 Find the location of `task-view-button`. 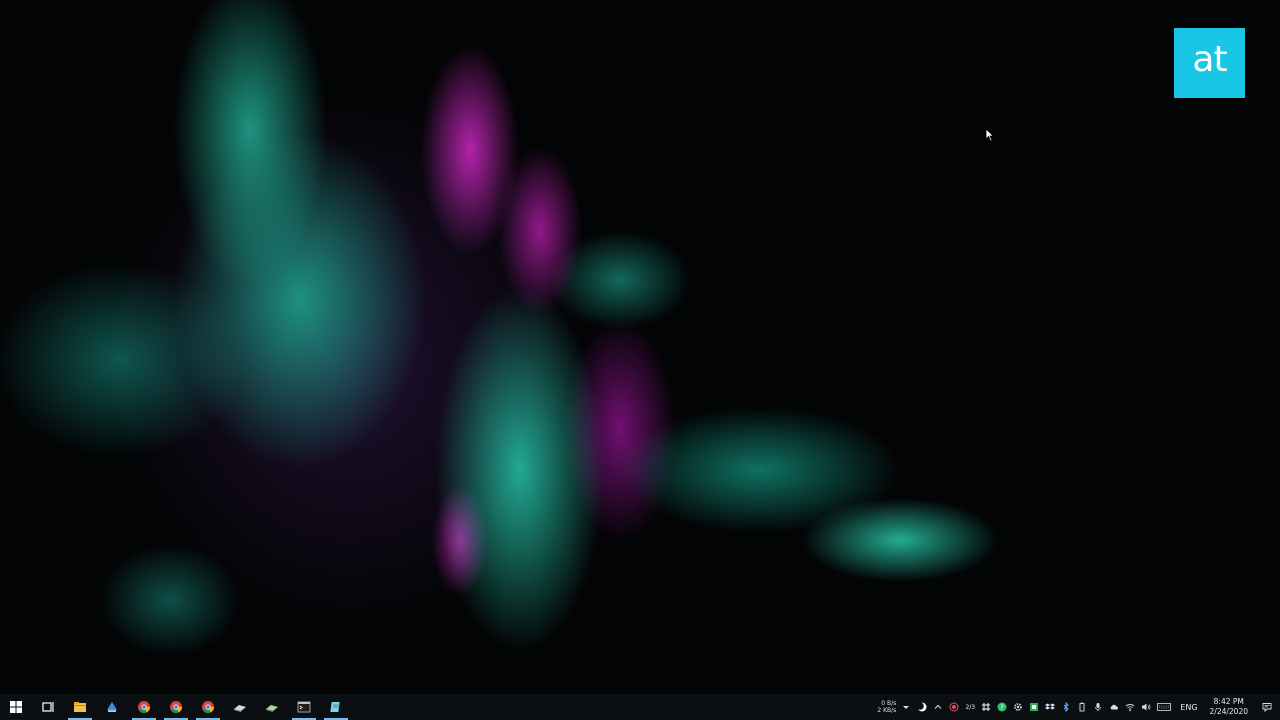

task-view-button is located at coordinates (48, 707).